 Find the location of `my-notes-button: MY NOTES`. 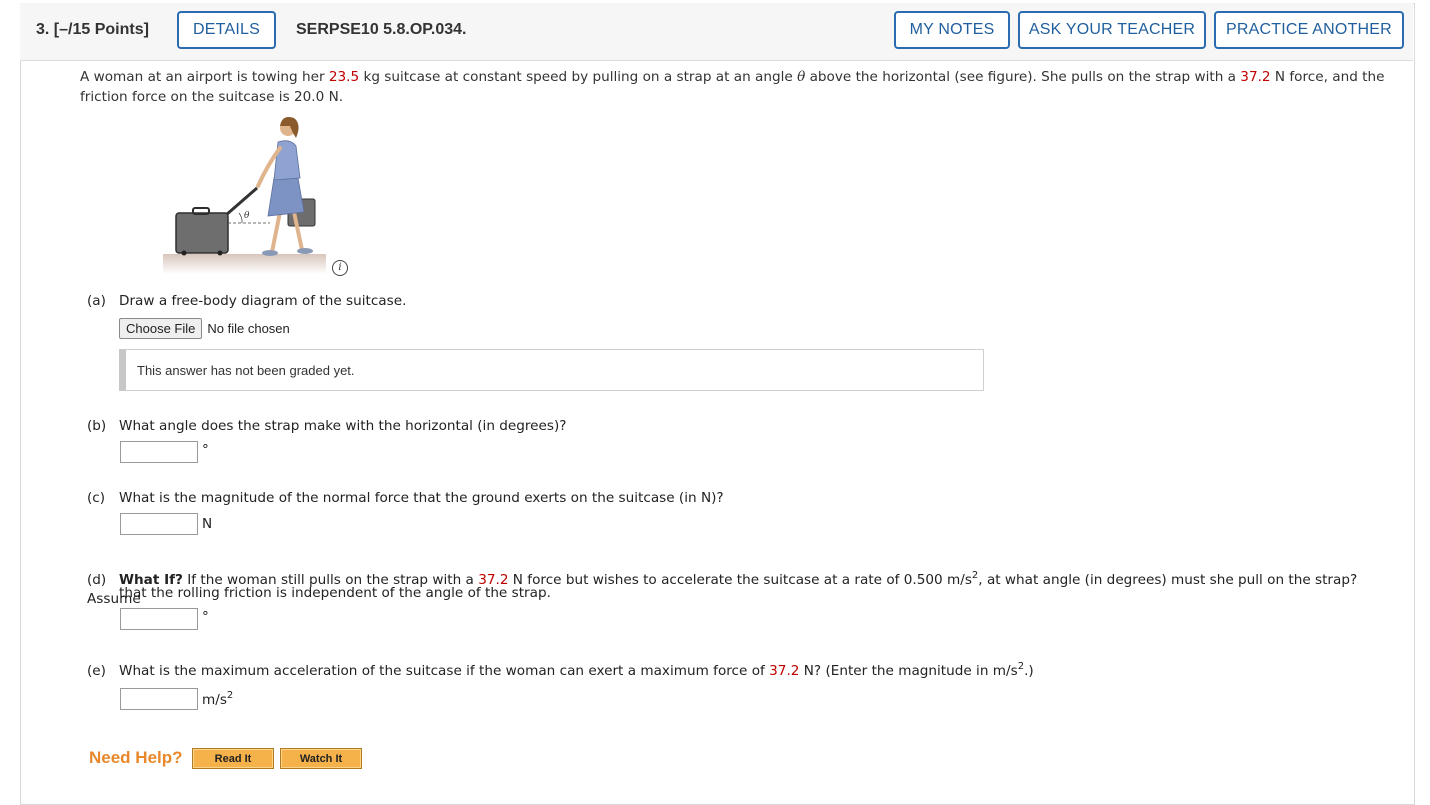

my-notes-button: MY NOTES is located at coordinates (952, 30).